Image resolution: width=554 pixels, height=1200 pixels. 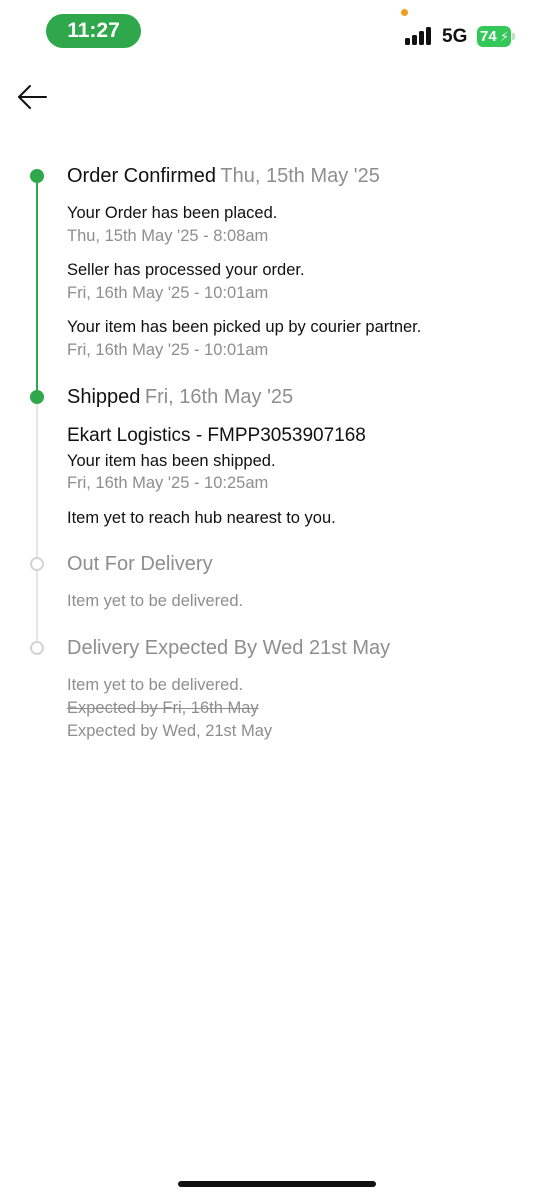 I want to click on event-time: Thu, 15th May '25 - 8:08am, so click(x=168, y=236).